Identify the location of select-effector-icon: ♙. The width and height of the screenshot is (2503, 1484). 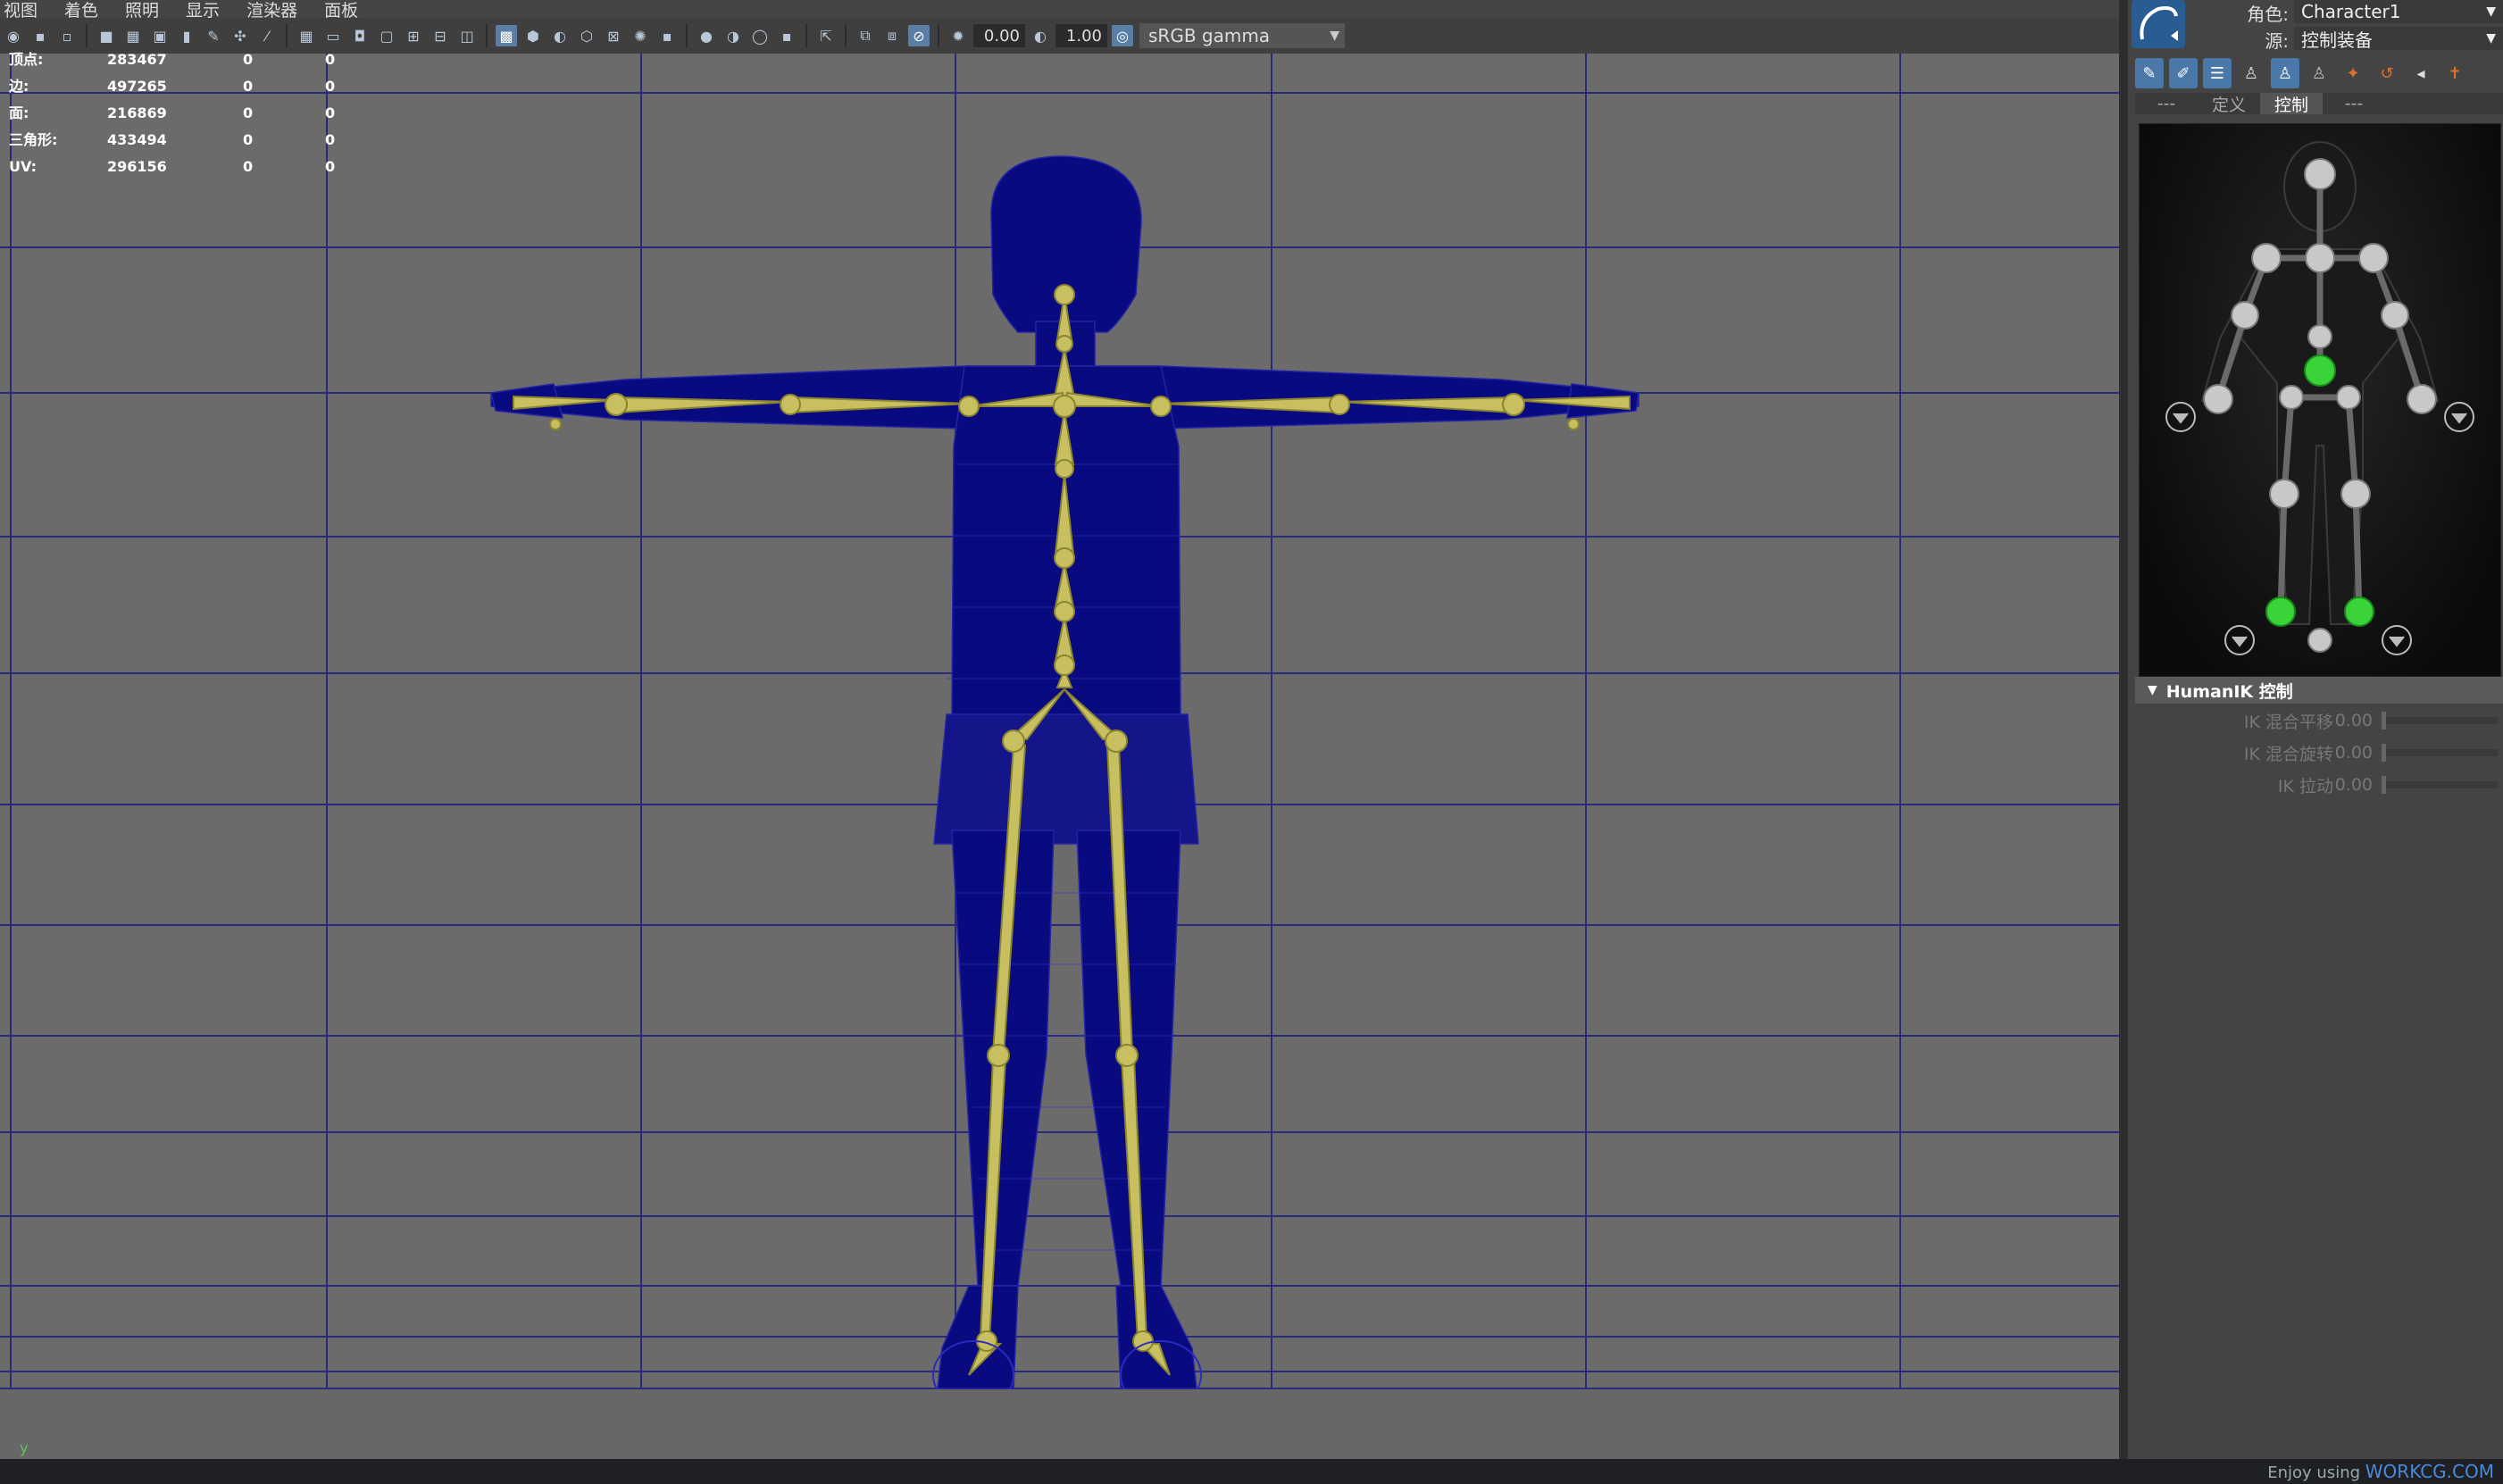
(2251, 73).